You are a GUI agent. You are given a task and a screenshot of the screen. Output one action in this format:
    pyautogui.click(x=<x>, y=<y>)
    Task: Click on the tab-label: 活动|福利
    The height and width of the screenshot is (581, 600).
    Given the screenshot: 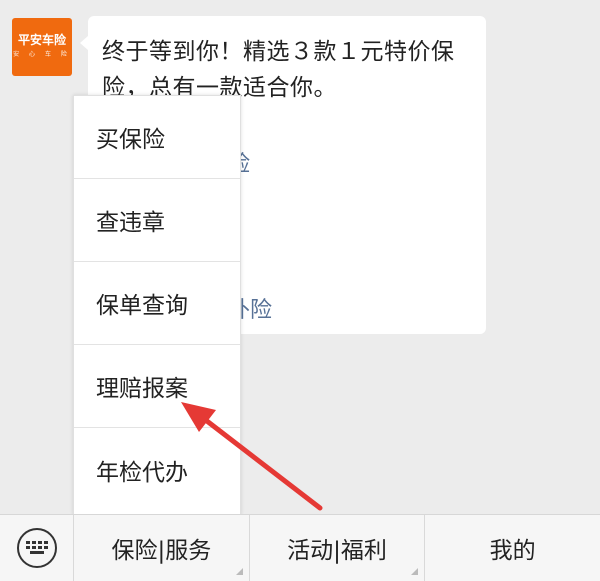 What is the action you would take?
    pyautogui.click(x=337, y=551)
    